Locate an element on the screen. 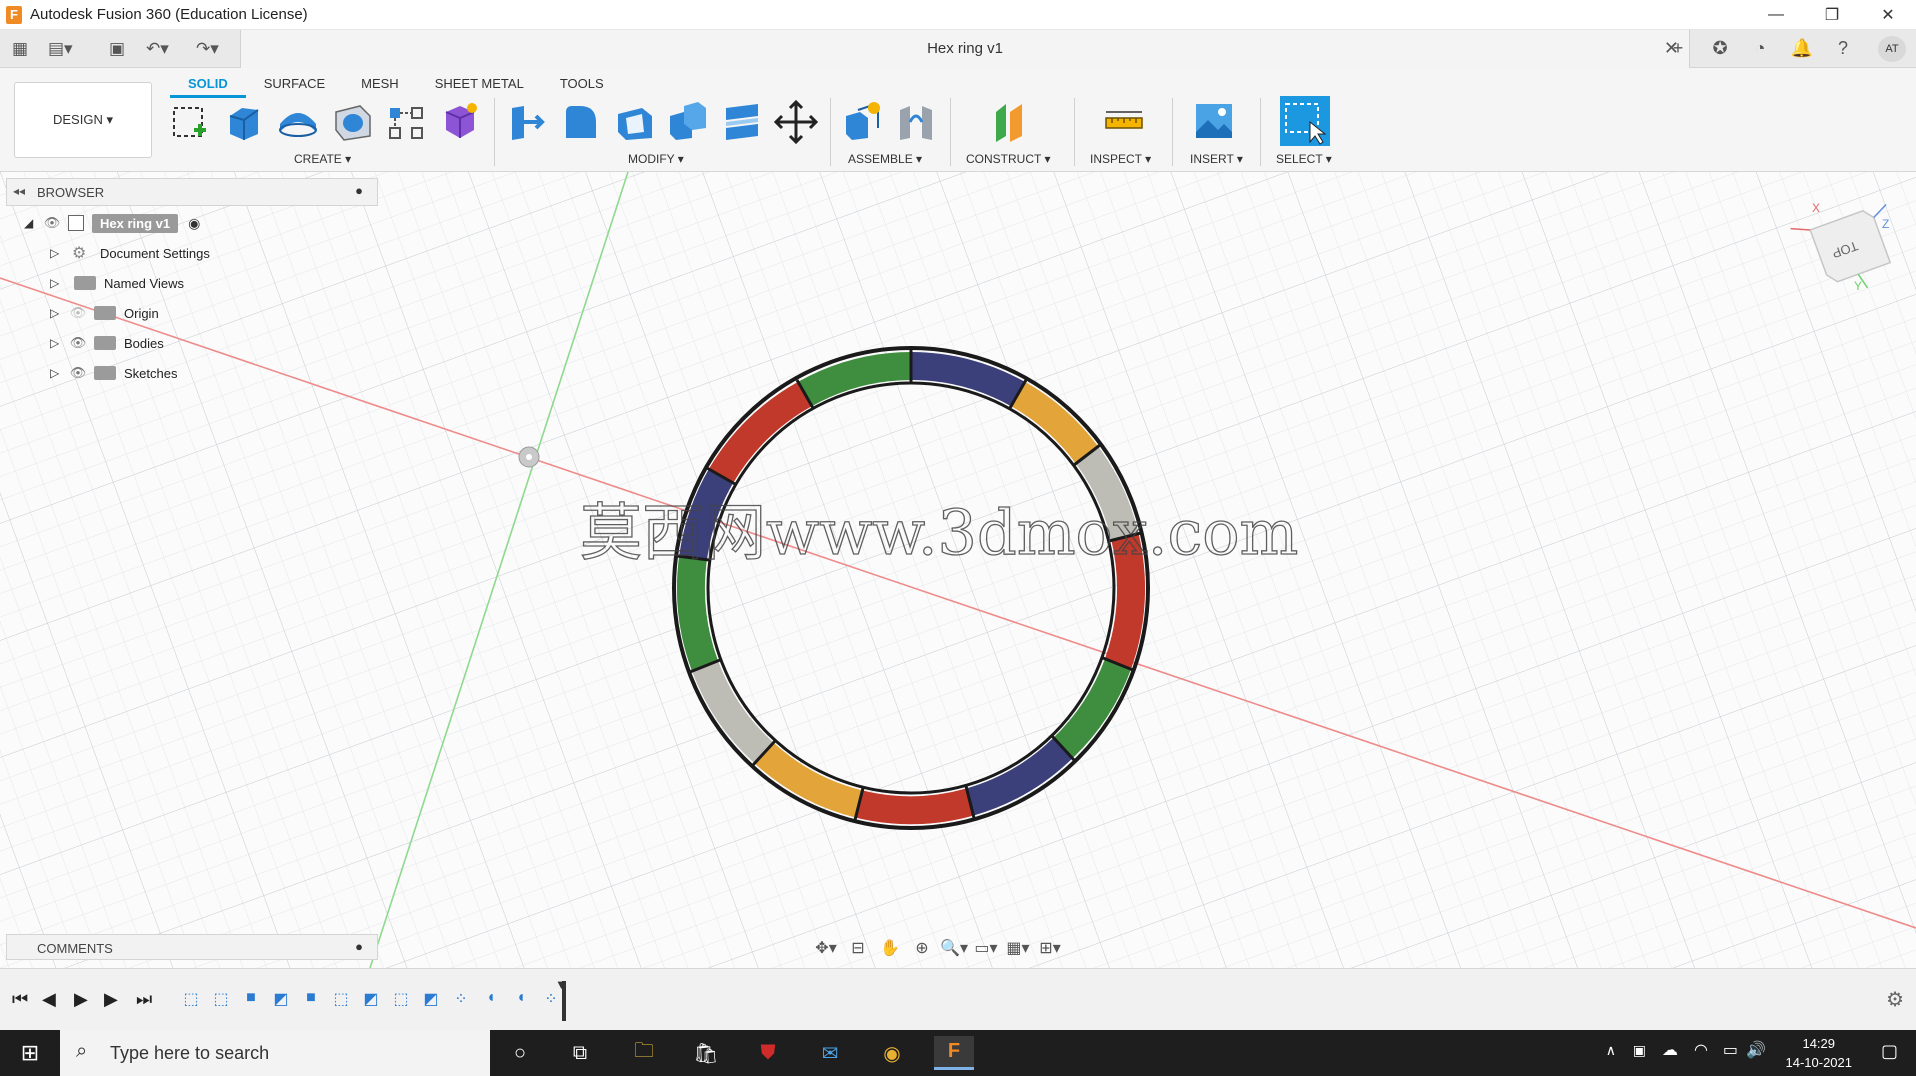 The height and width of the screenshot is (1076, 1916). hidden-eye-icon: 👁 is located at coordinates (78, 313).